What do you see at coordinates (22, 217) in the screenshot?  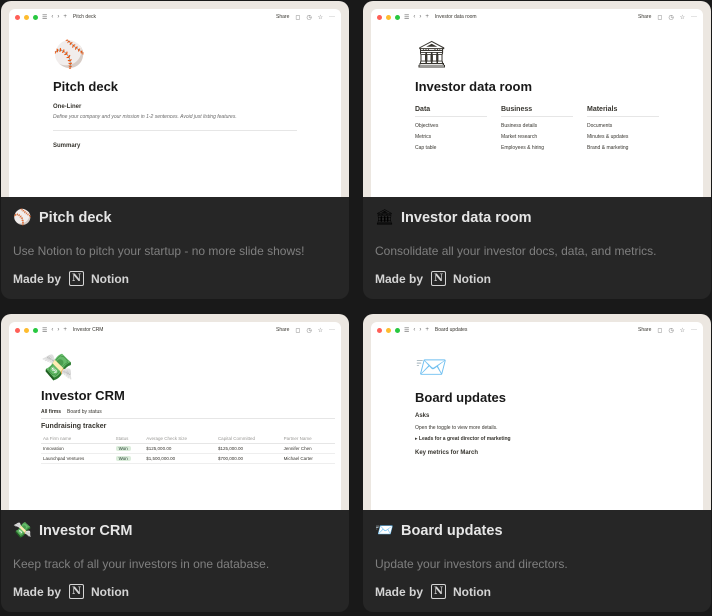 I see `baseball-icon: ⚾` at bounding box center [22, 217].